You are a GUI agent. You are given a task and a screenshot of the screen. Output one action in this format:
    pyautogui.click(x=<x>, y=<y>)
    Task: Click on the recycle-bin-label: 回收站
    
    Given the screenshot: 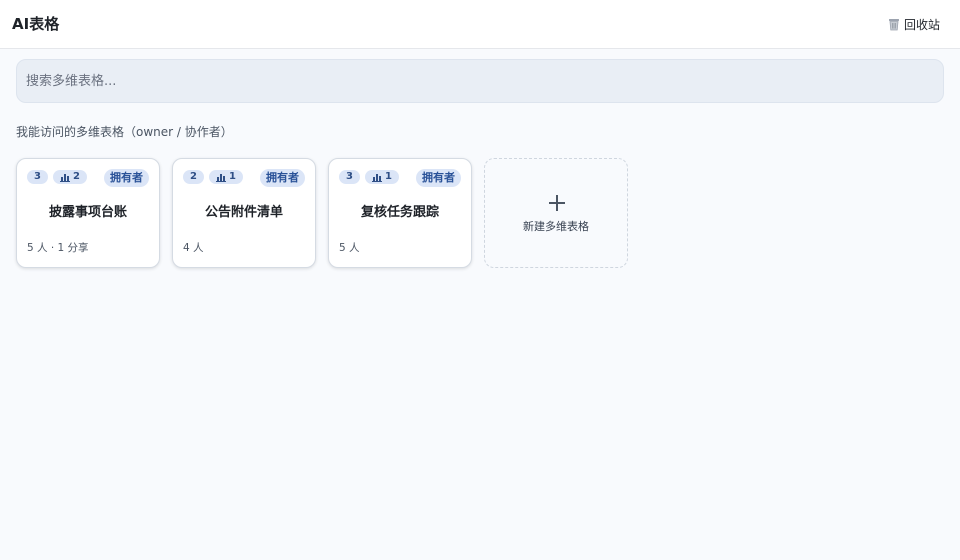 What is the action you would take?
    pyautogui.click(x=921, y=24)
    